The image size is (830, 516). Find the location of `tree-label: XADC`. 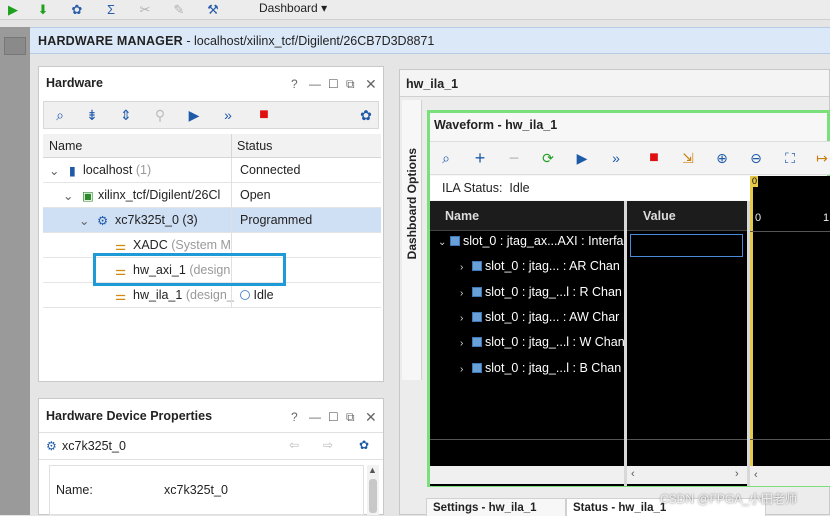

tree-label: XADC is located at coordinates (150, 245).